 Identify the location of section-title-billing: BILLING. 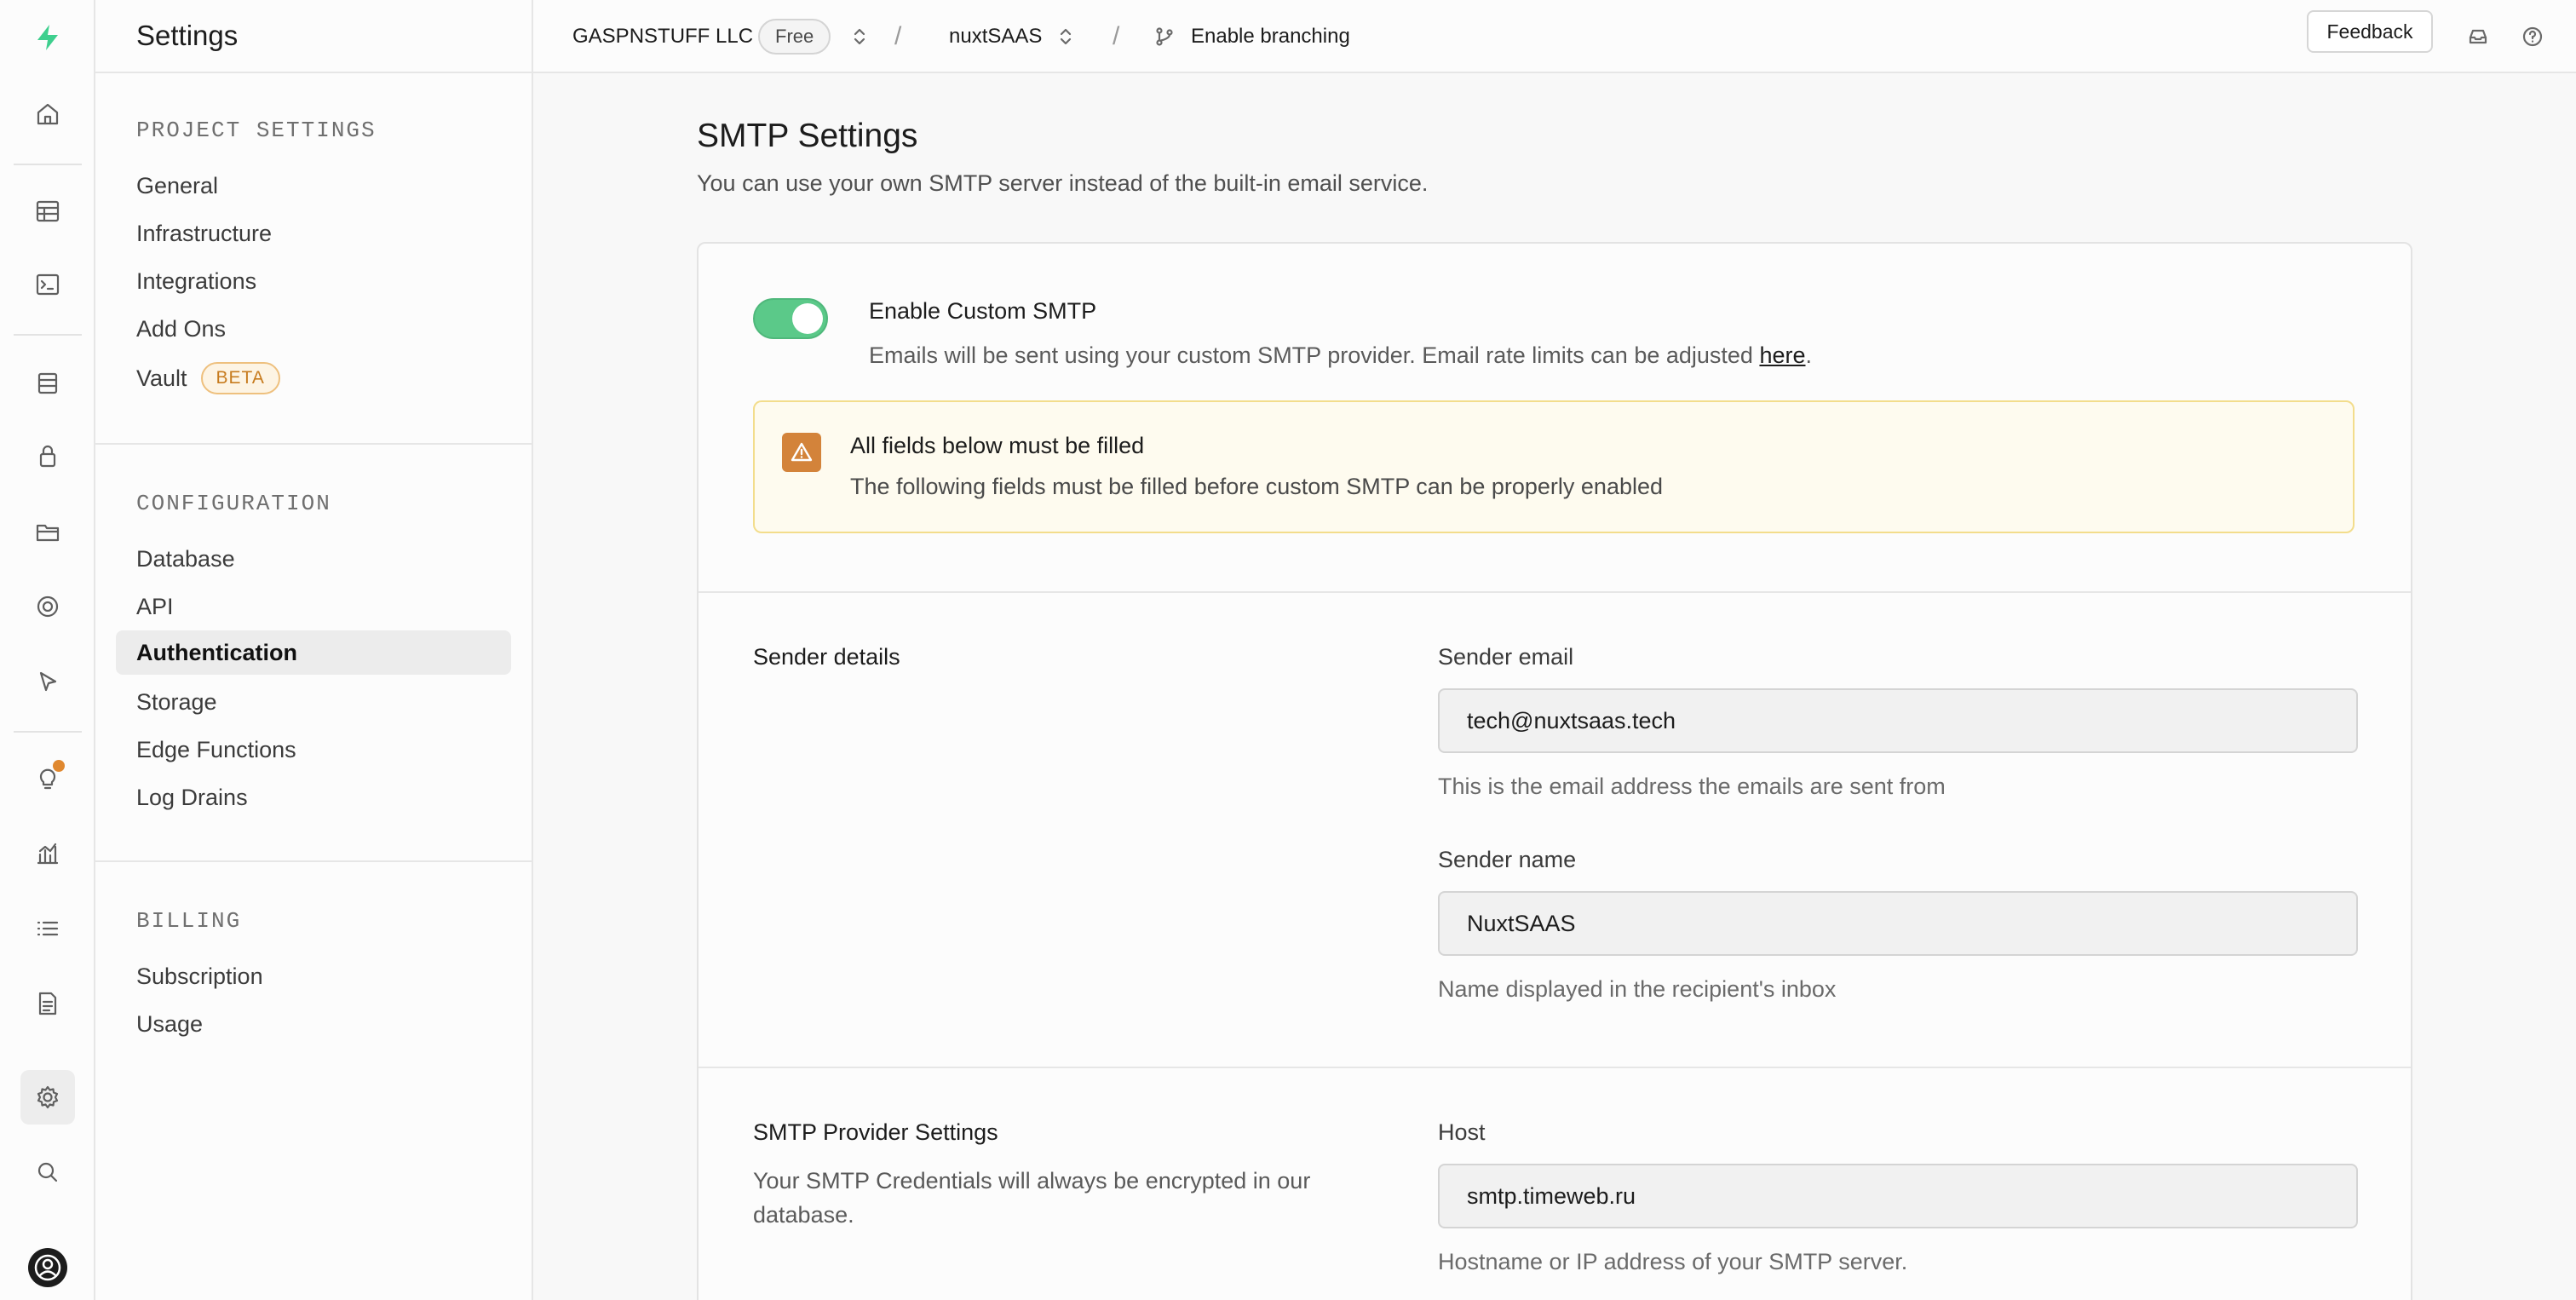
(189, 921).